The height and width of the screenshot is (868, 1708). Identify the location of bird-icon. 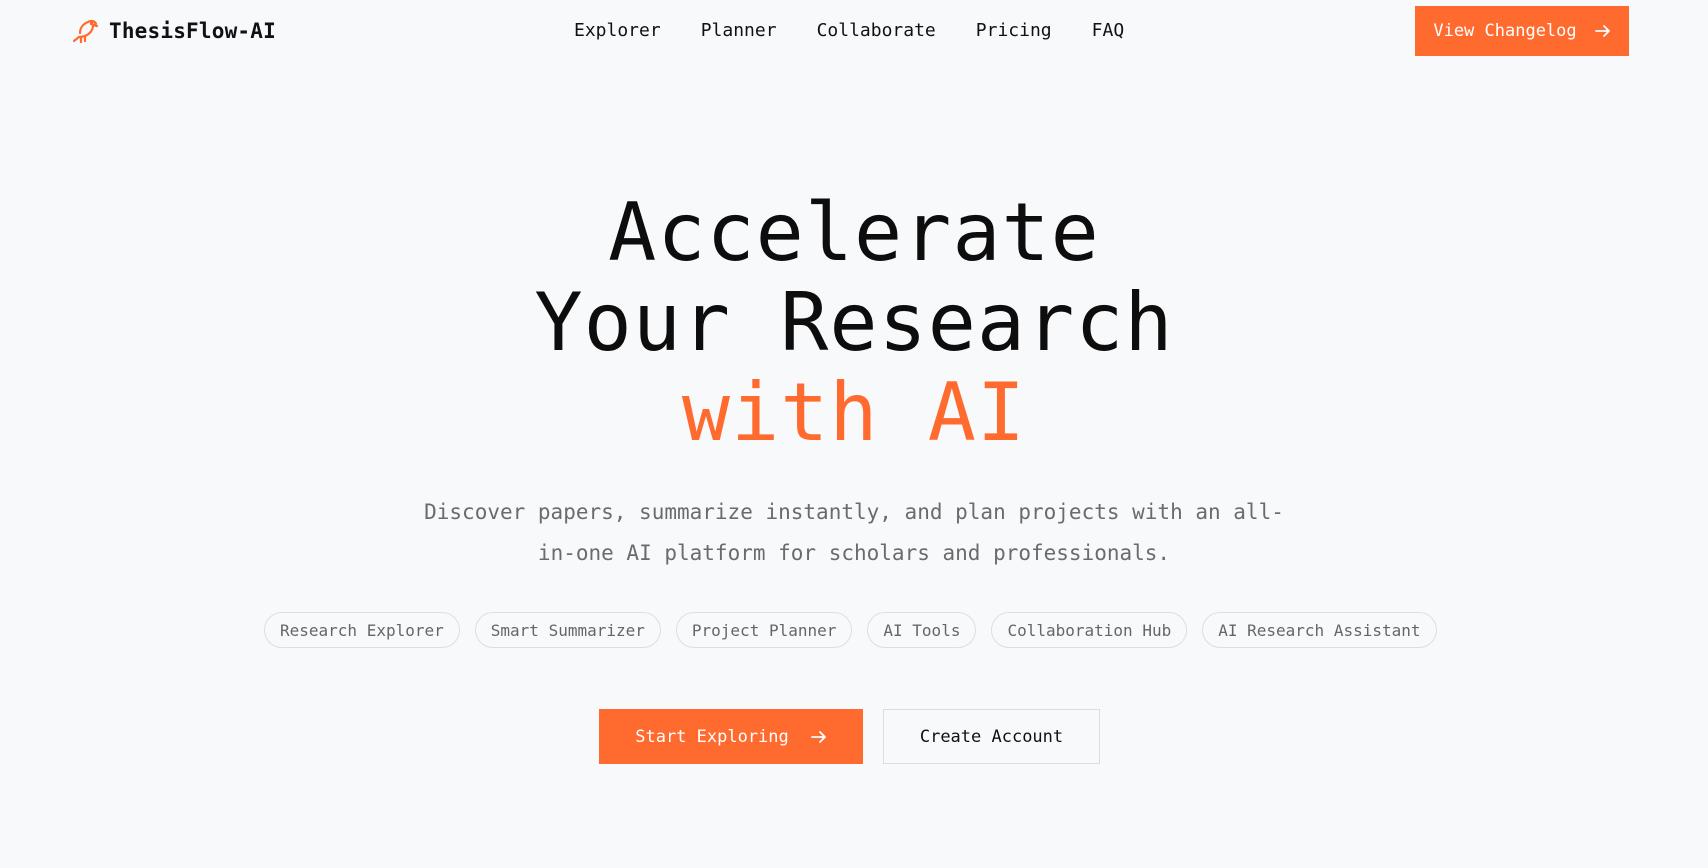
(85, 31).